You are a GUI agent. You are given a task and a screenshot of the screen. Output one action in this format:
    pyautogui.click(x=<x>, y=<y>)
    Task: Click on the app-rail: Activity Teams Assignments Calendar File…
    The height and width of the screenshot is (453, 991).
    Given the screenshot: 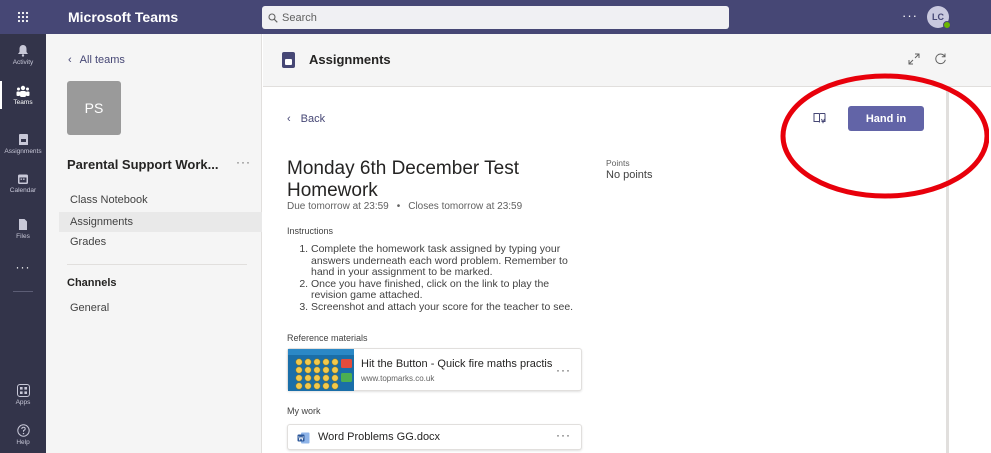 What is the action you would take?
    pyautogui.click(x=23, y=243)
    